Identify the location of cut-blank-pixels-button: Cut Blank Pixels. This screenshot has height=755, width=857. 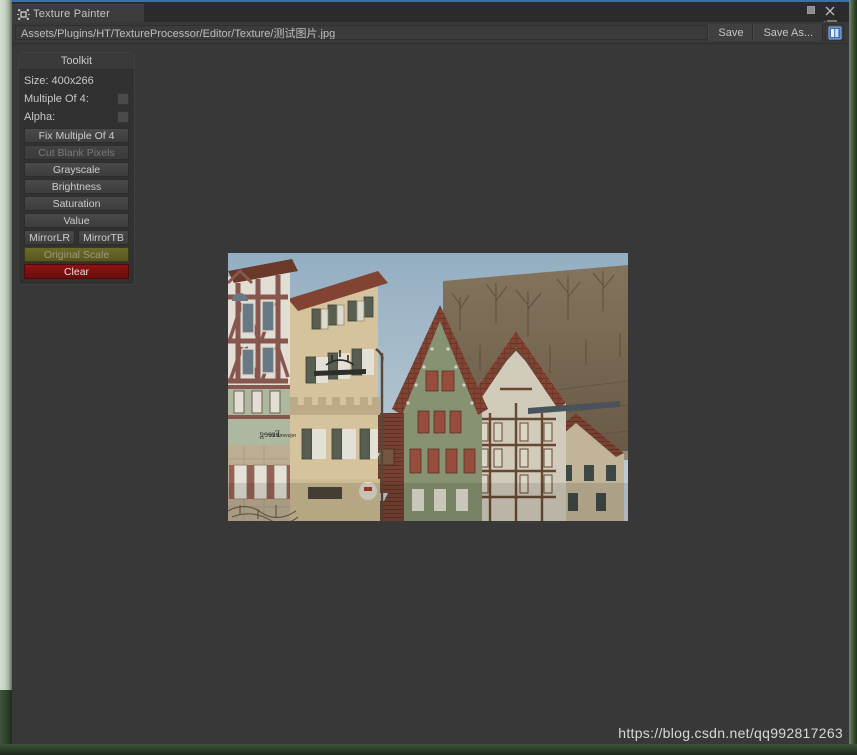
(76, 152).